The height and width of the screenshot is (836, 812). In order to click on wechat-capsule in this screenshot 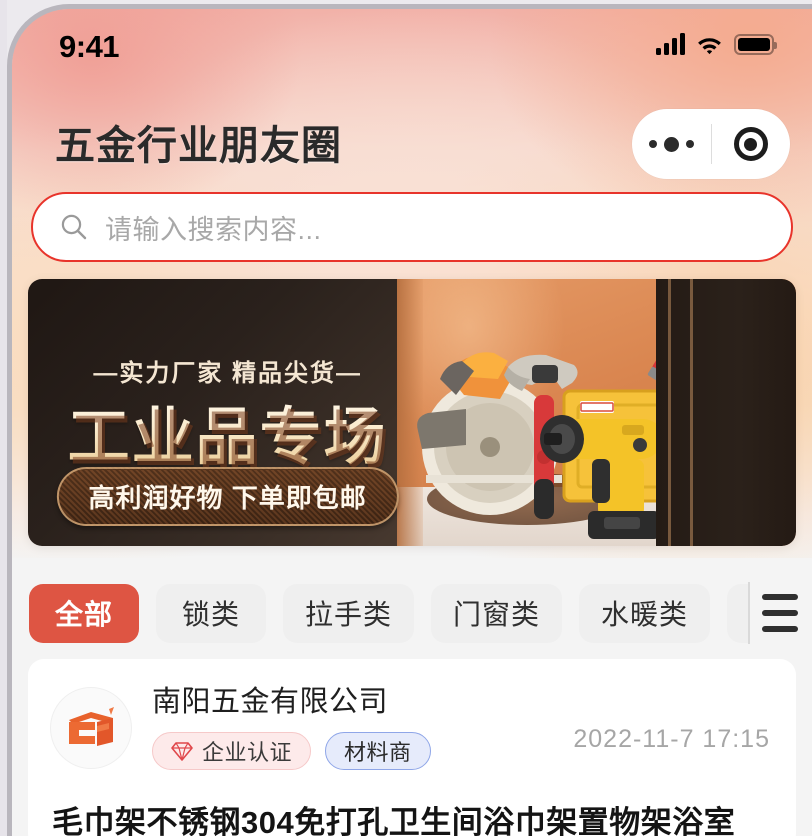, I will do `click(711, 144)`.